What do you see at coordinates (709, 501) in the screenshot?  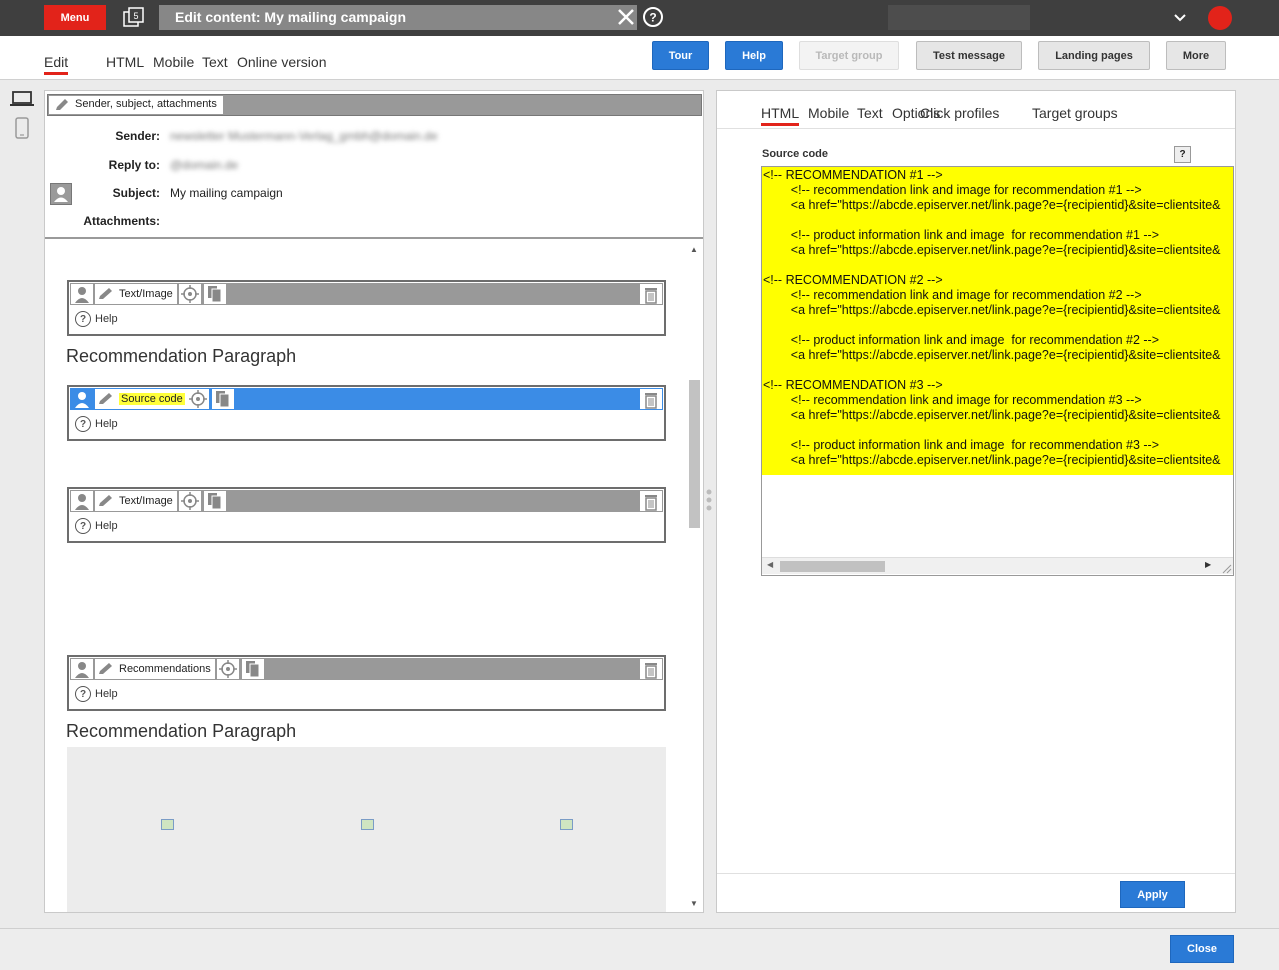 I see `panel-splitter-handle` at bounding box center [709, 501].